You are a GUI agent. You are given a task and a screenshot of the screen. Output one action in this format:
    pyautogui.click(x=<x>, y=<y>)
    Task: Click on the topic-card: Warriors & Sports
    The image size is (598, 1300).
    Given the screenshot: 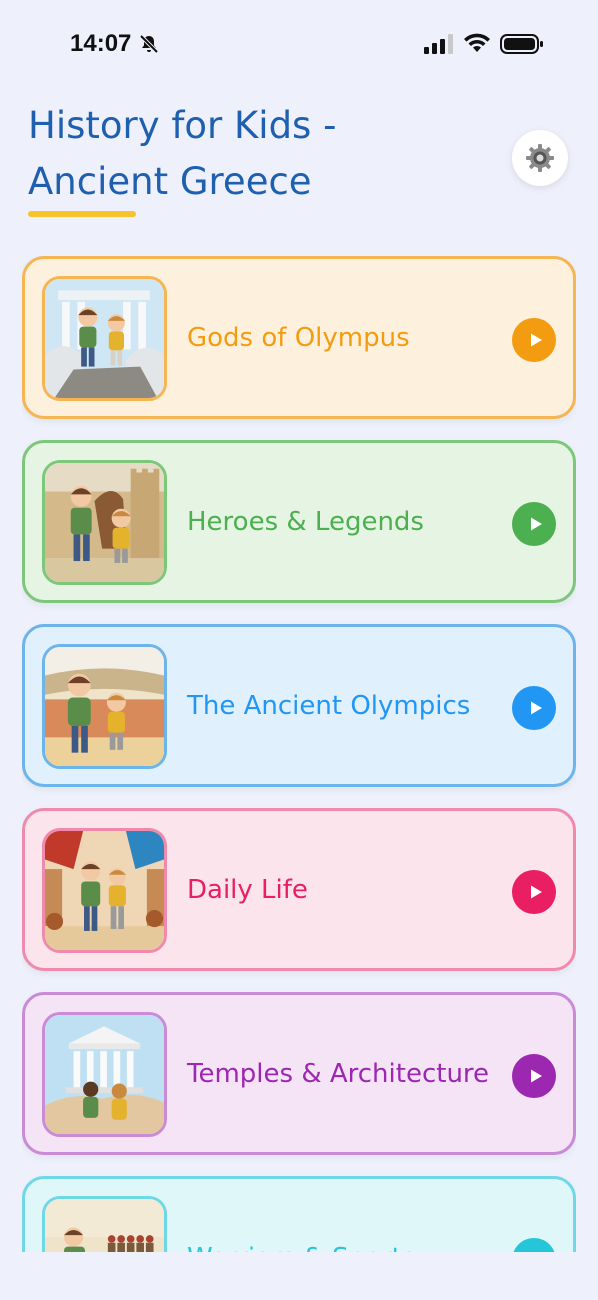 What is the action you would take?
    pyautogui.click(x=299, y=1214)
    